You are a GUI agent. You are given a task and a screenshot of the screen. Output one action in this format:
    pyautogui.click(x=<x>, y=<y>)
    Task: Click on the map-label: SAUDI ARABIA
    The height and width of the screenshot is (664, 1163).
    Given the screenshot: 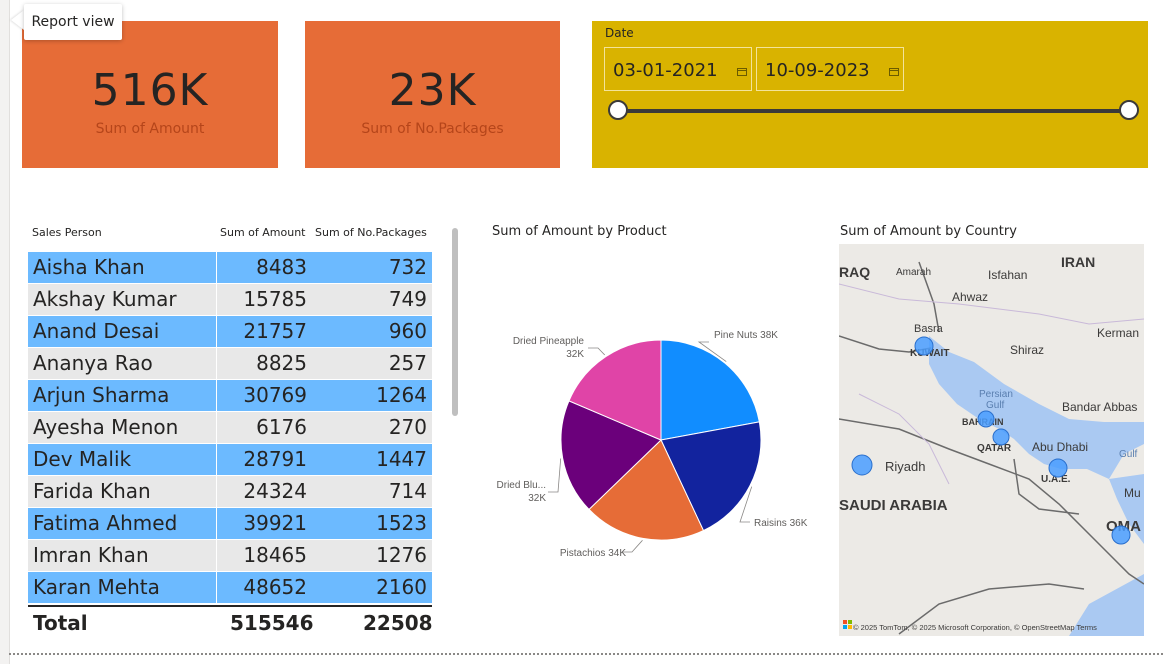 What is the action you would take?
    pyautogui.click(x=893, y=505)
    